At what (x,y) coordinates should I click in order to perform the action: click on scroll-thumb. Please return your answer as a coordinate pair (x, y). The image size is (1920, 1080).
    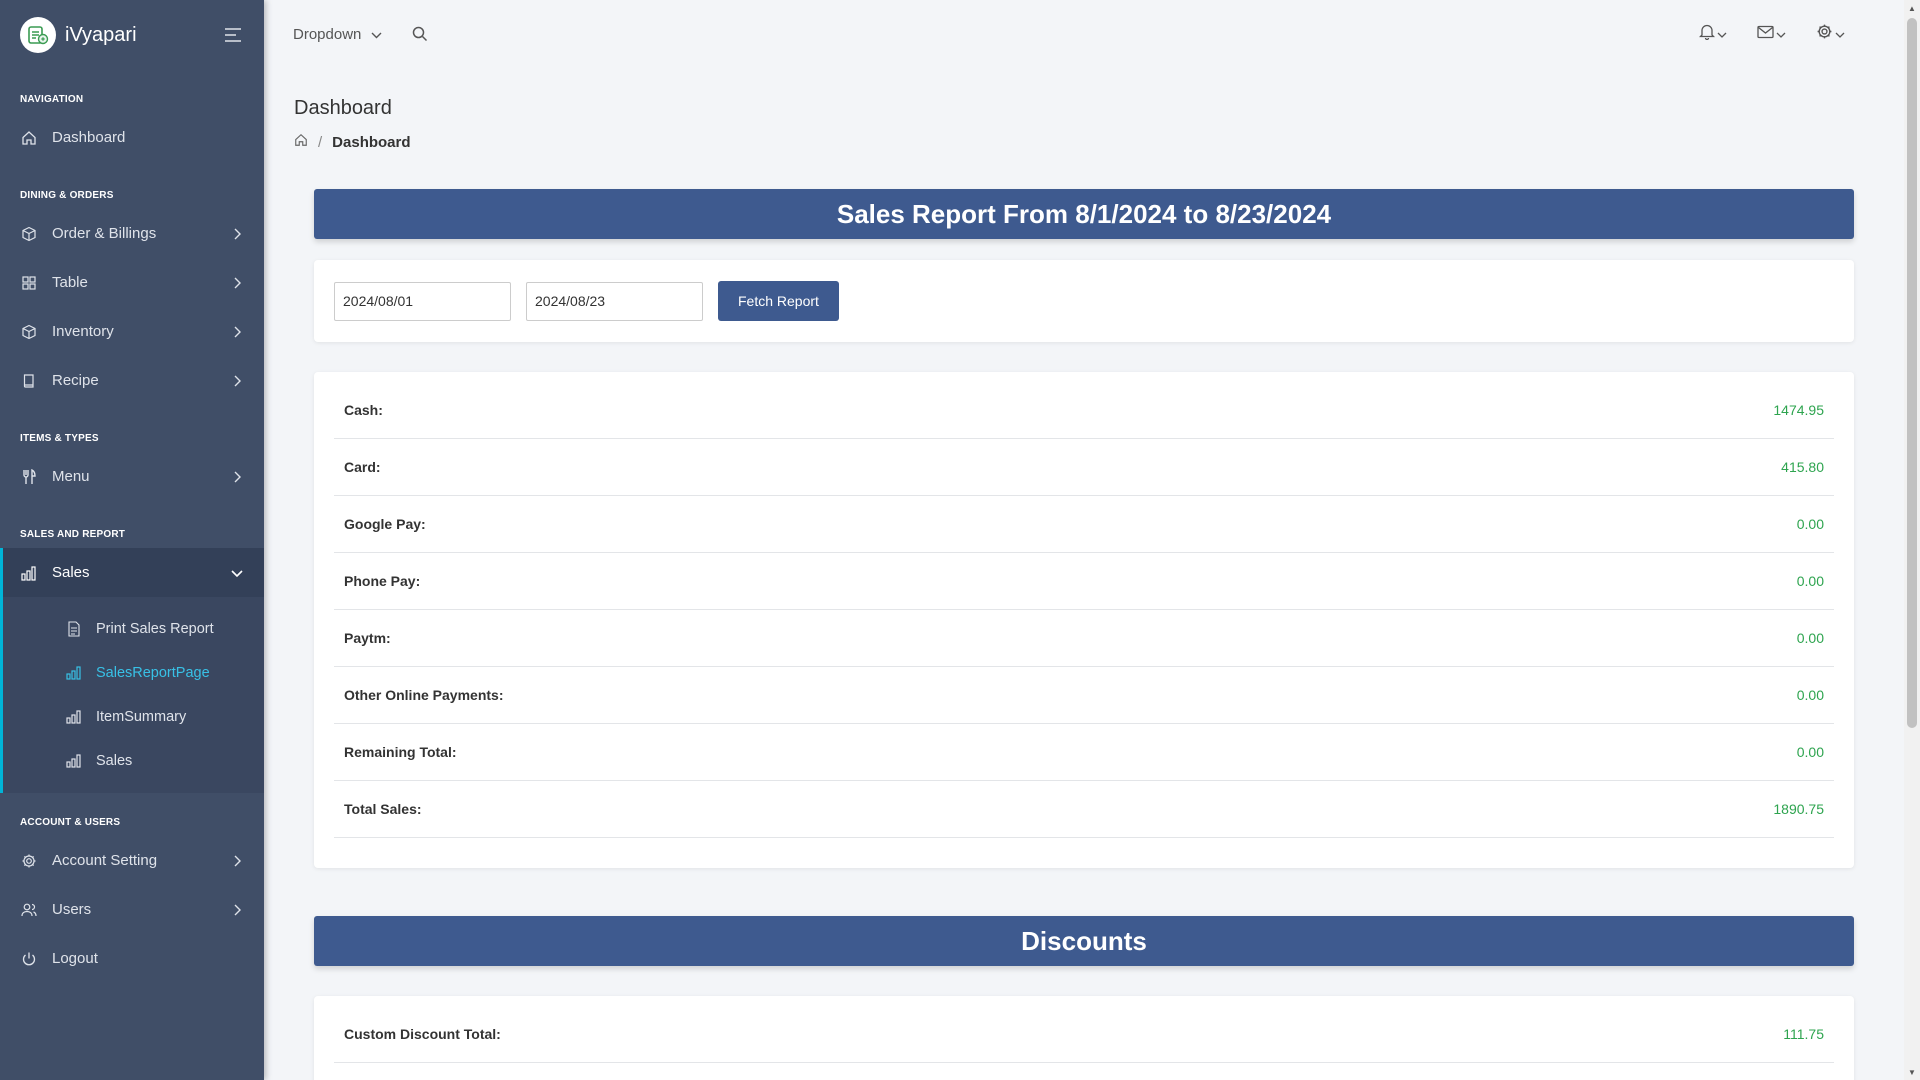
    Looking at the image, I should click on (1912, 373).